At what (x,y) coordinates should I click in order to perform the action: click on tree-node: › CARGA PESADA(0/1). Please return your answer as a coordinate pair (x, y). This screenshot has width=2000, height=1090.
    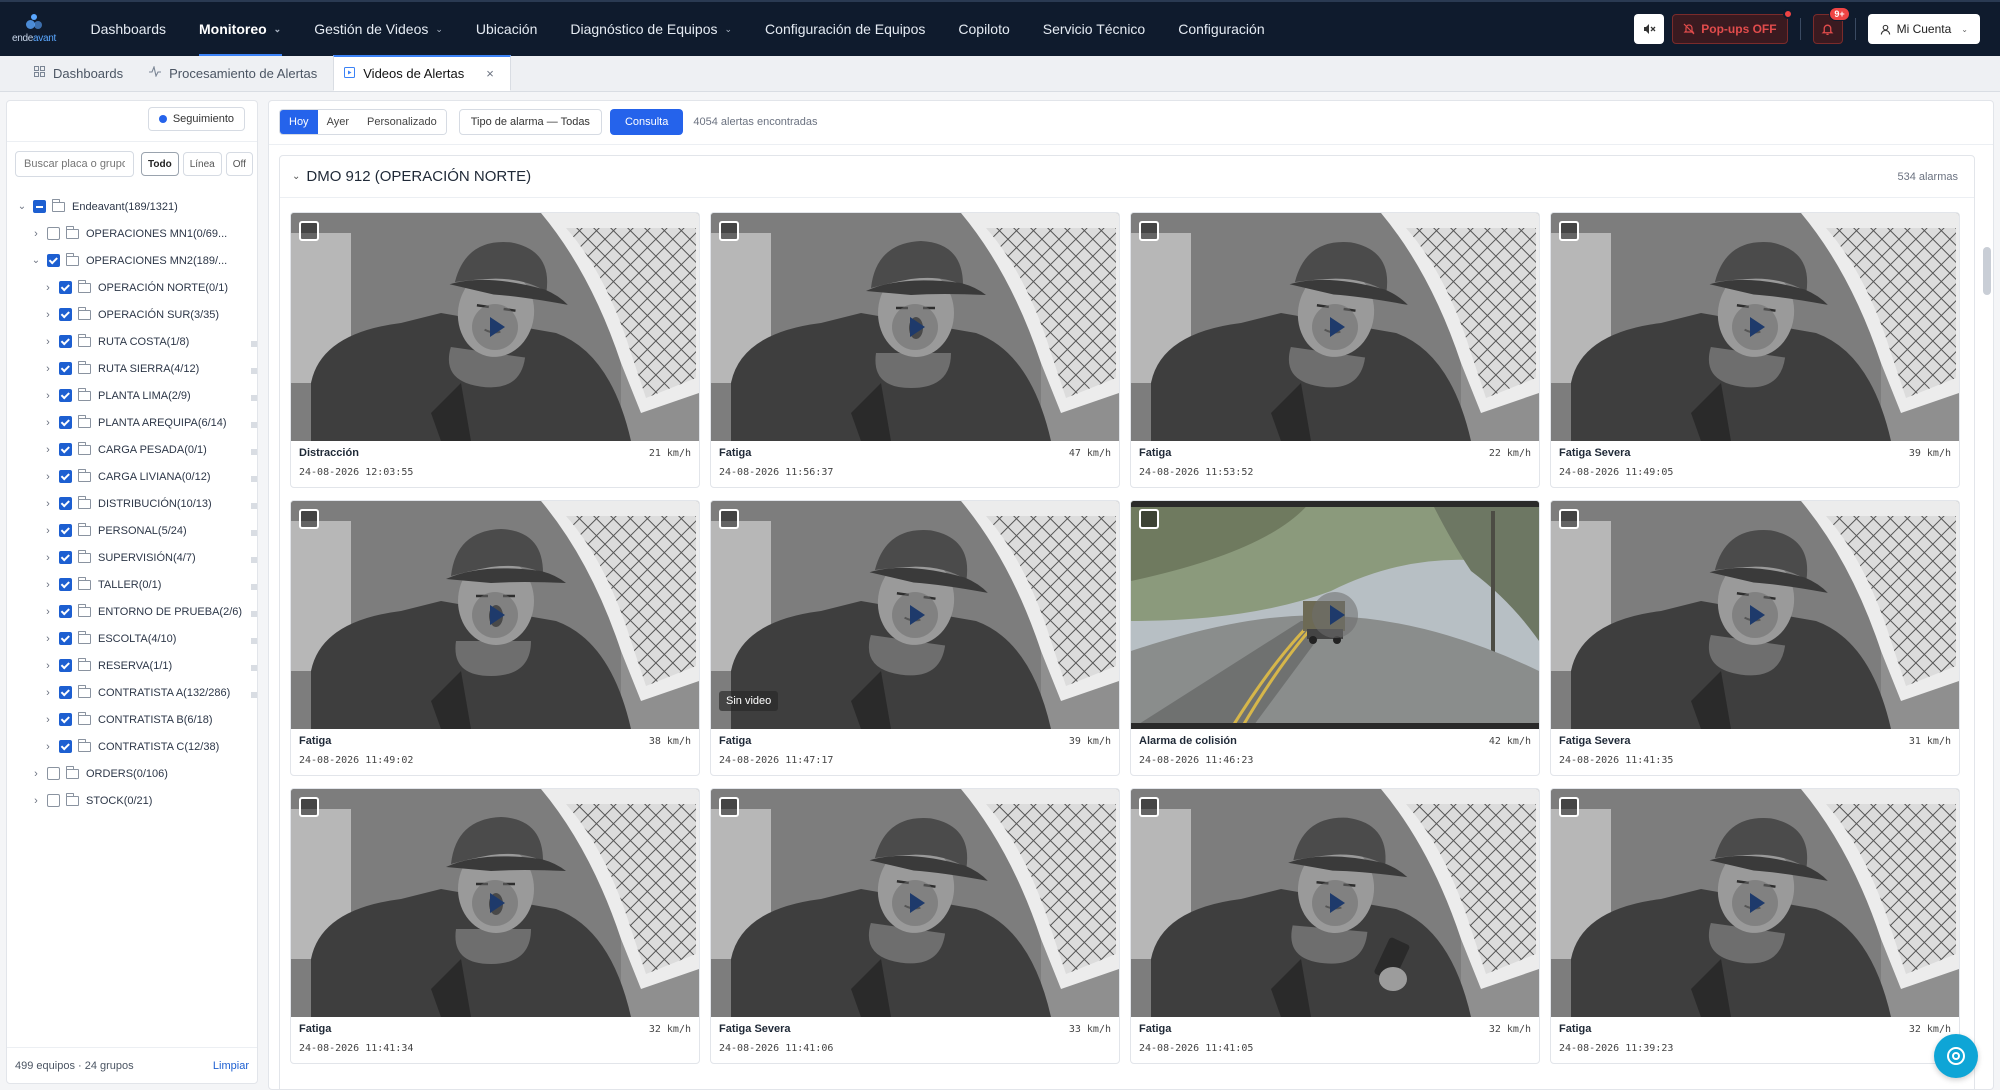
    Looking at the image, I should click on (130, 449).